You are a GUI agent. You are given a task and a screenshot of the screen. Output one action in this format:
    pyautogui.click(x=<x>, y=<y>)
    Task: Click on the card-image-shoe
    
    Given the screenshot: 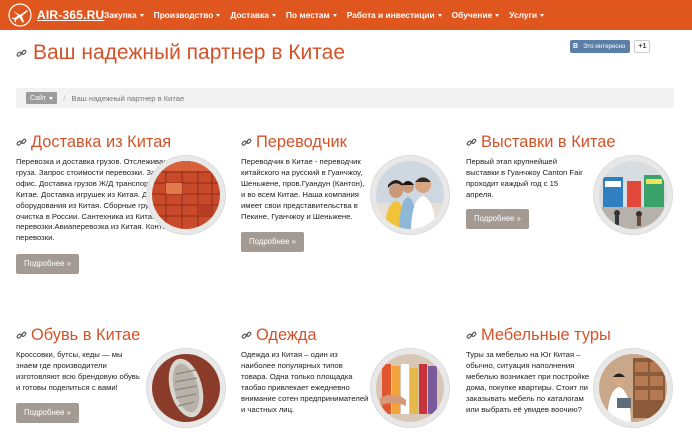 What is the action you would take?
    pyautogui.click(x=186, y=388)
    